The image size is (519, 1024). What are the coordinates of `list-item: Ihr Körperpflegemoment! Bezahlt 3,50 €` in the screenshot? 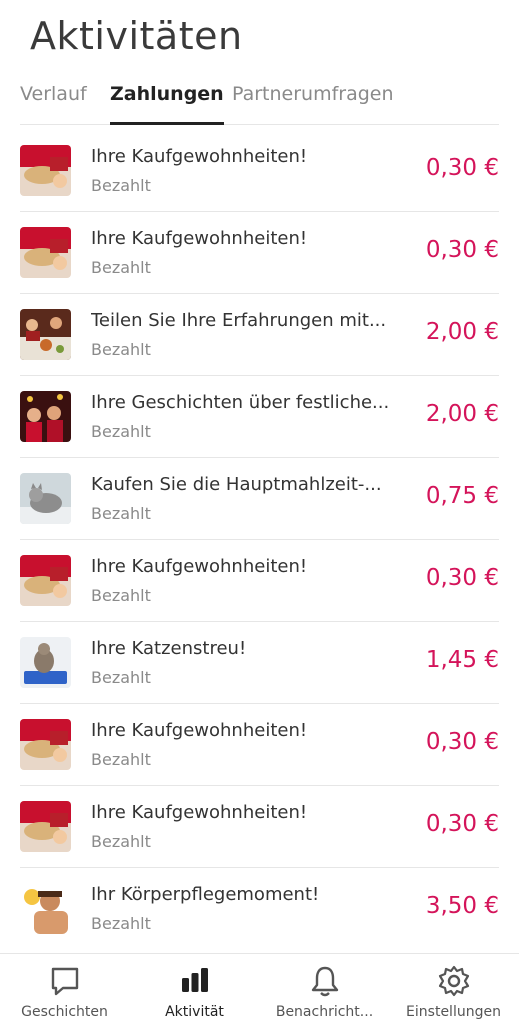 It's located at (259, 908).